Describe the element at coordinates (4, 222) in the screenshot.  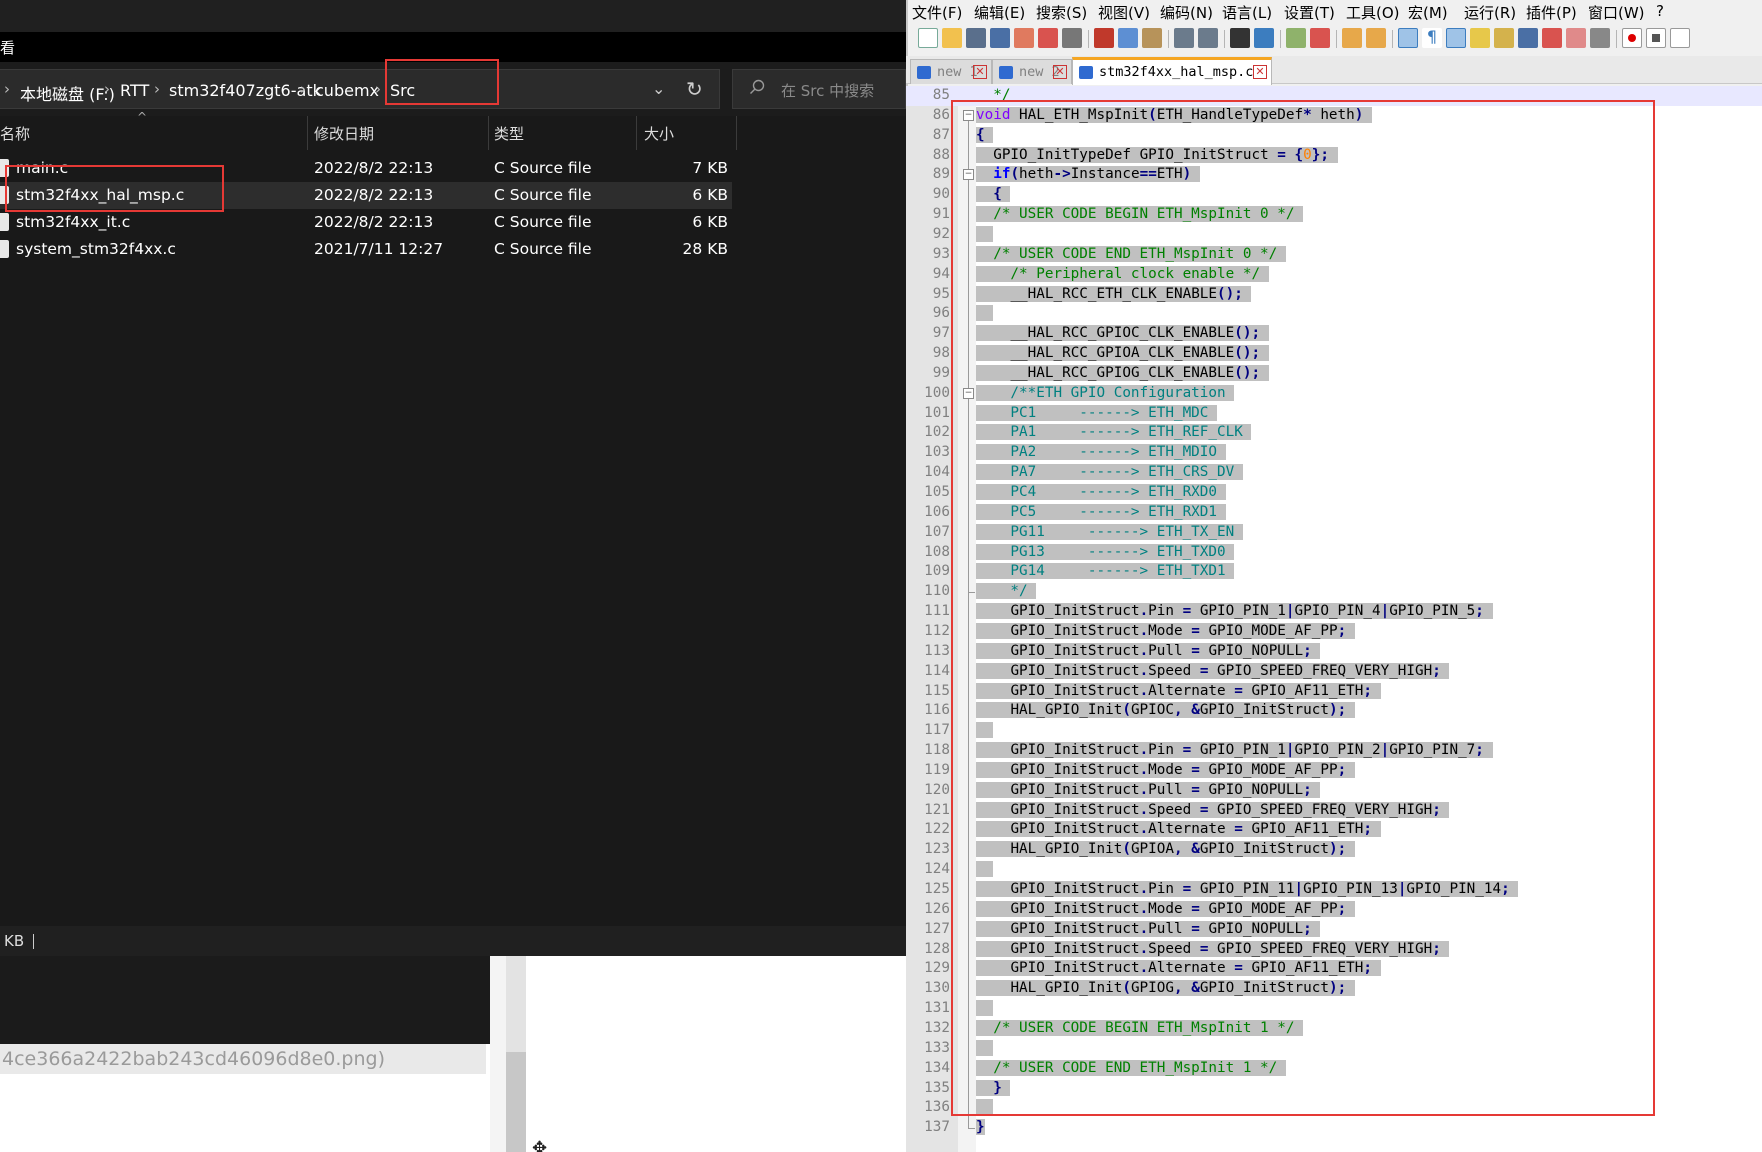
I see `c-file-icon` at that location.